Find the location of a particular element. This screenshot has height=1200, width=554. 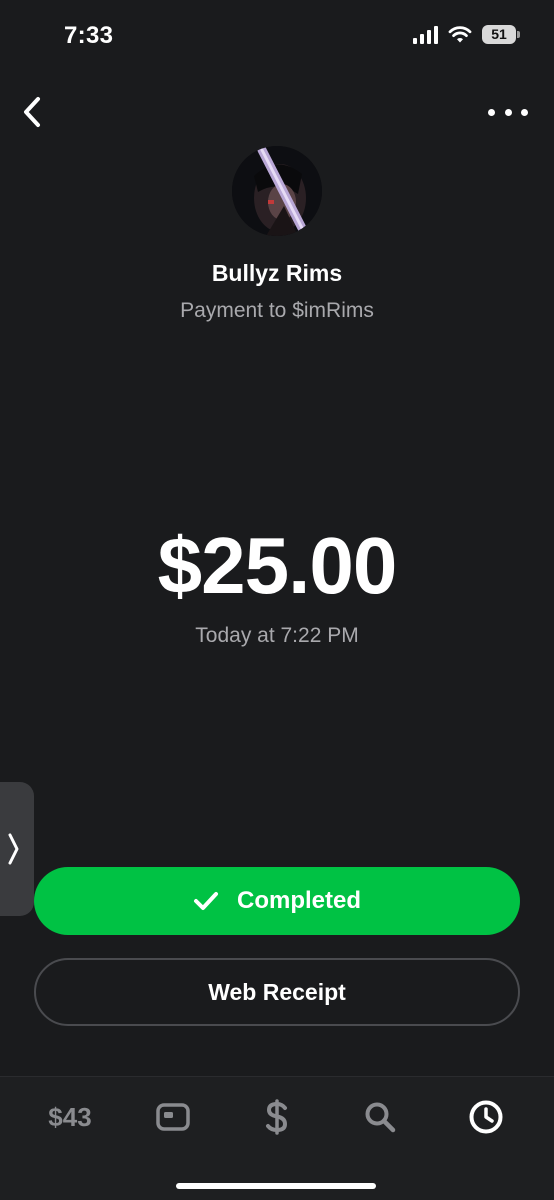

recipient-avatar is located at coordinates (277, 191).